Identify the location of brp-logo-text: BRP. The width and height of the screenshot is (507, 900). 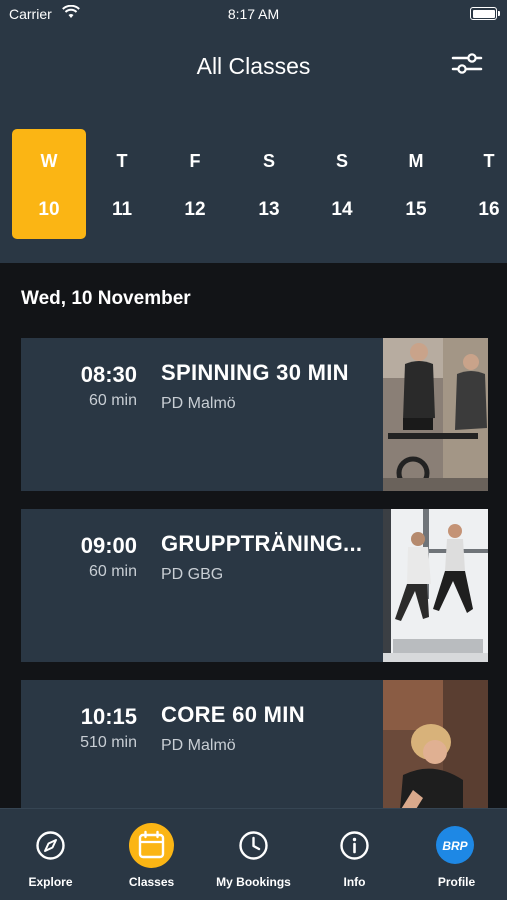
(455, 846).